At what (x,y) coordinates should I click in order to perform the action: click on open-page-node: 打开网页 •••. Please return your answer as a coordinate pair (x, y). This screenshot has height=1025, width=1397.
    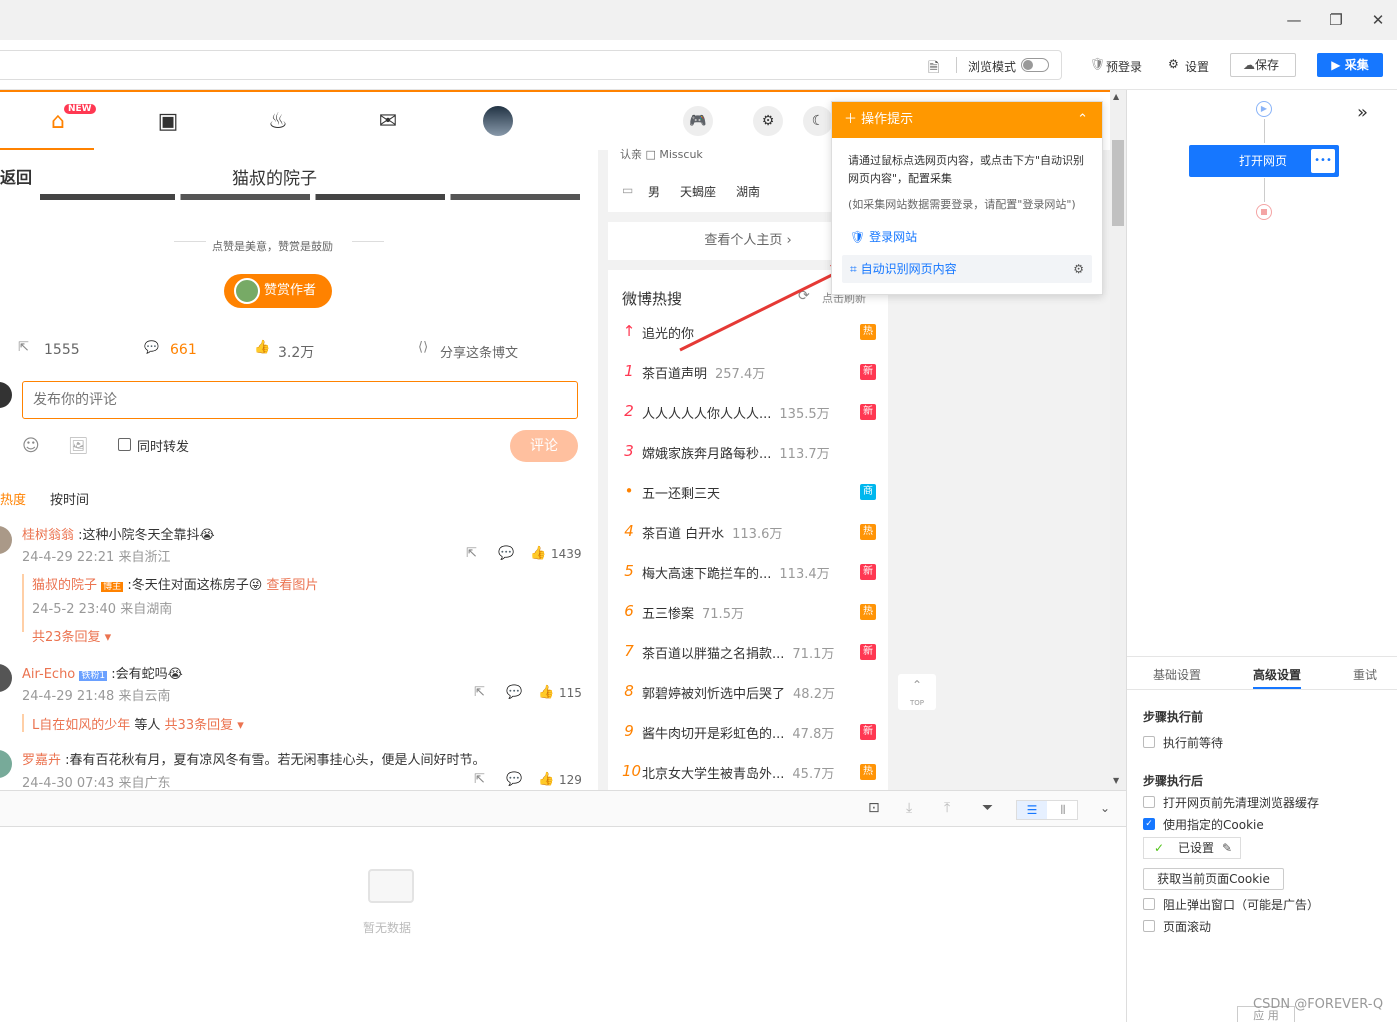
    Looking at the image, I should click on (1264, 161).